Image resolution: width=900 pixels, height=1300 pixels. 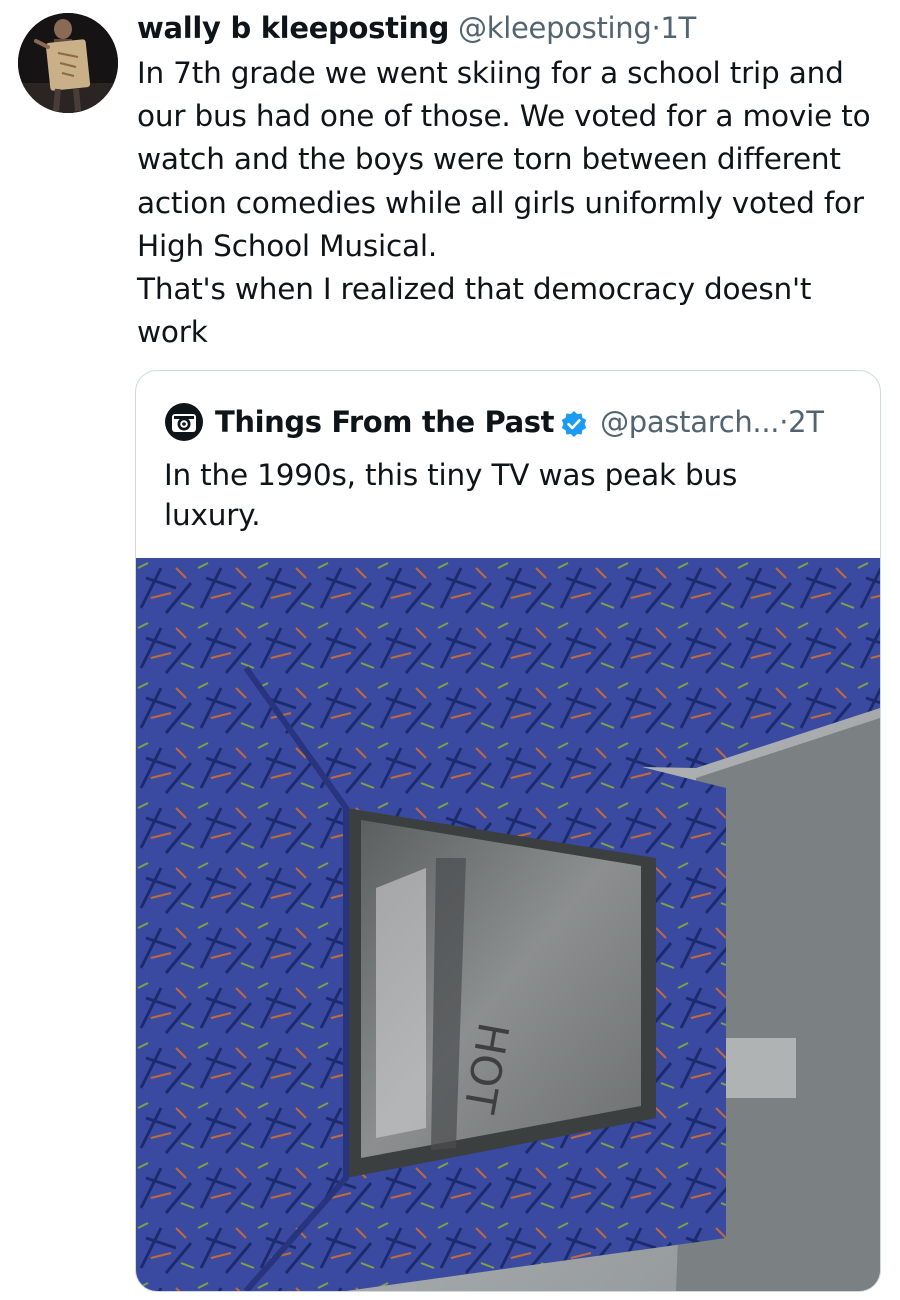 I want to click on quoted-author-name: Things From the Past, so click(x=384, y=422).